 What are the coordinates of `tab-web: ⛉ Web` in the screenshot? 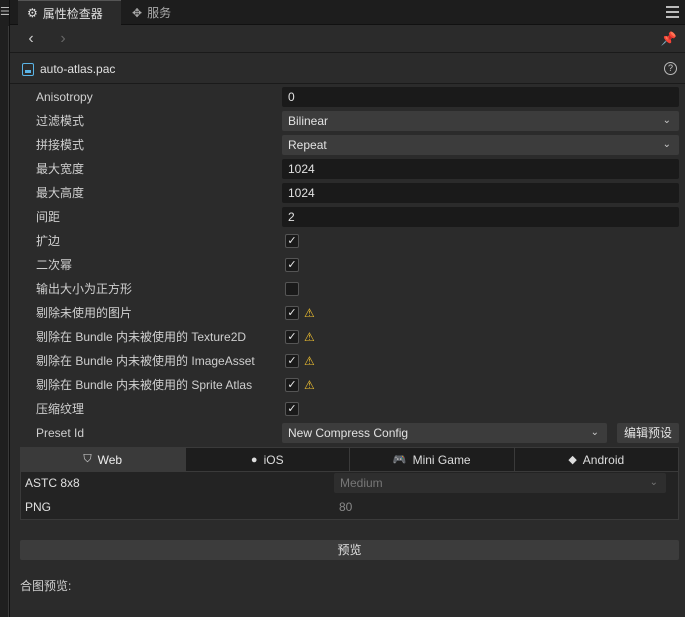 It's located at (103, 459).